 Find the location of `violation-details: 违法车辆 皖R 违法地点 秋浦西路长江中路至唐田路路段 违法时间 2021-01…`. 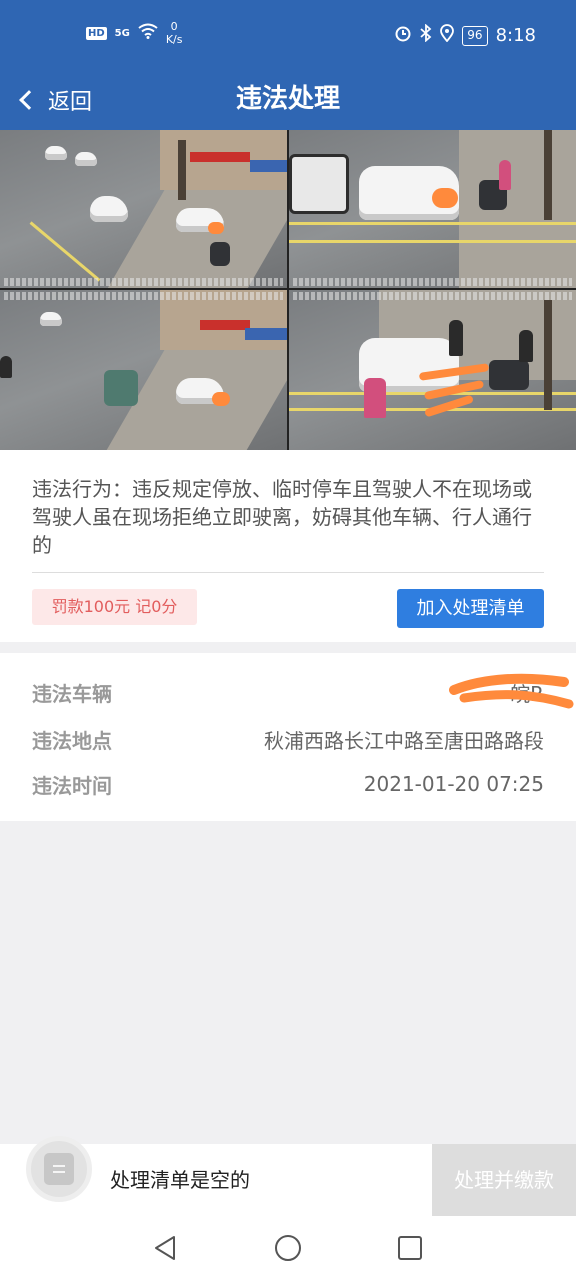

violation-details: 违法车辆 皖R 违法地点 秋浦西路长江中路至唐田路路段 违法时间 2021-01… is located at coordinates (288, 737).